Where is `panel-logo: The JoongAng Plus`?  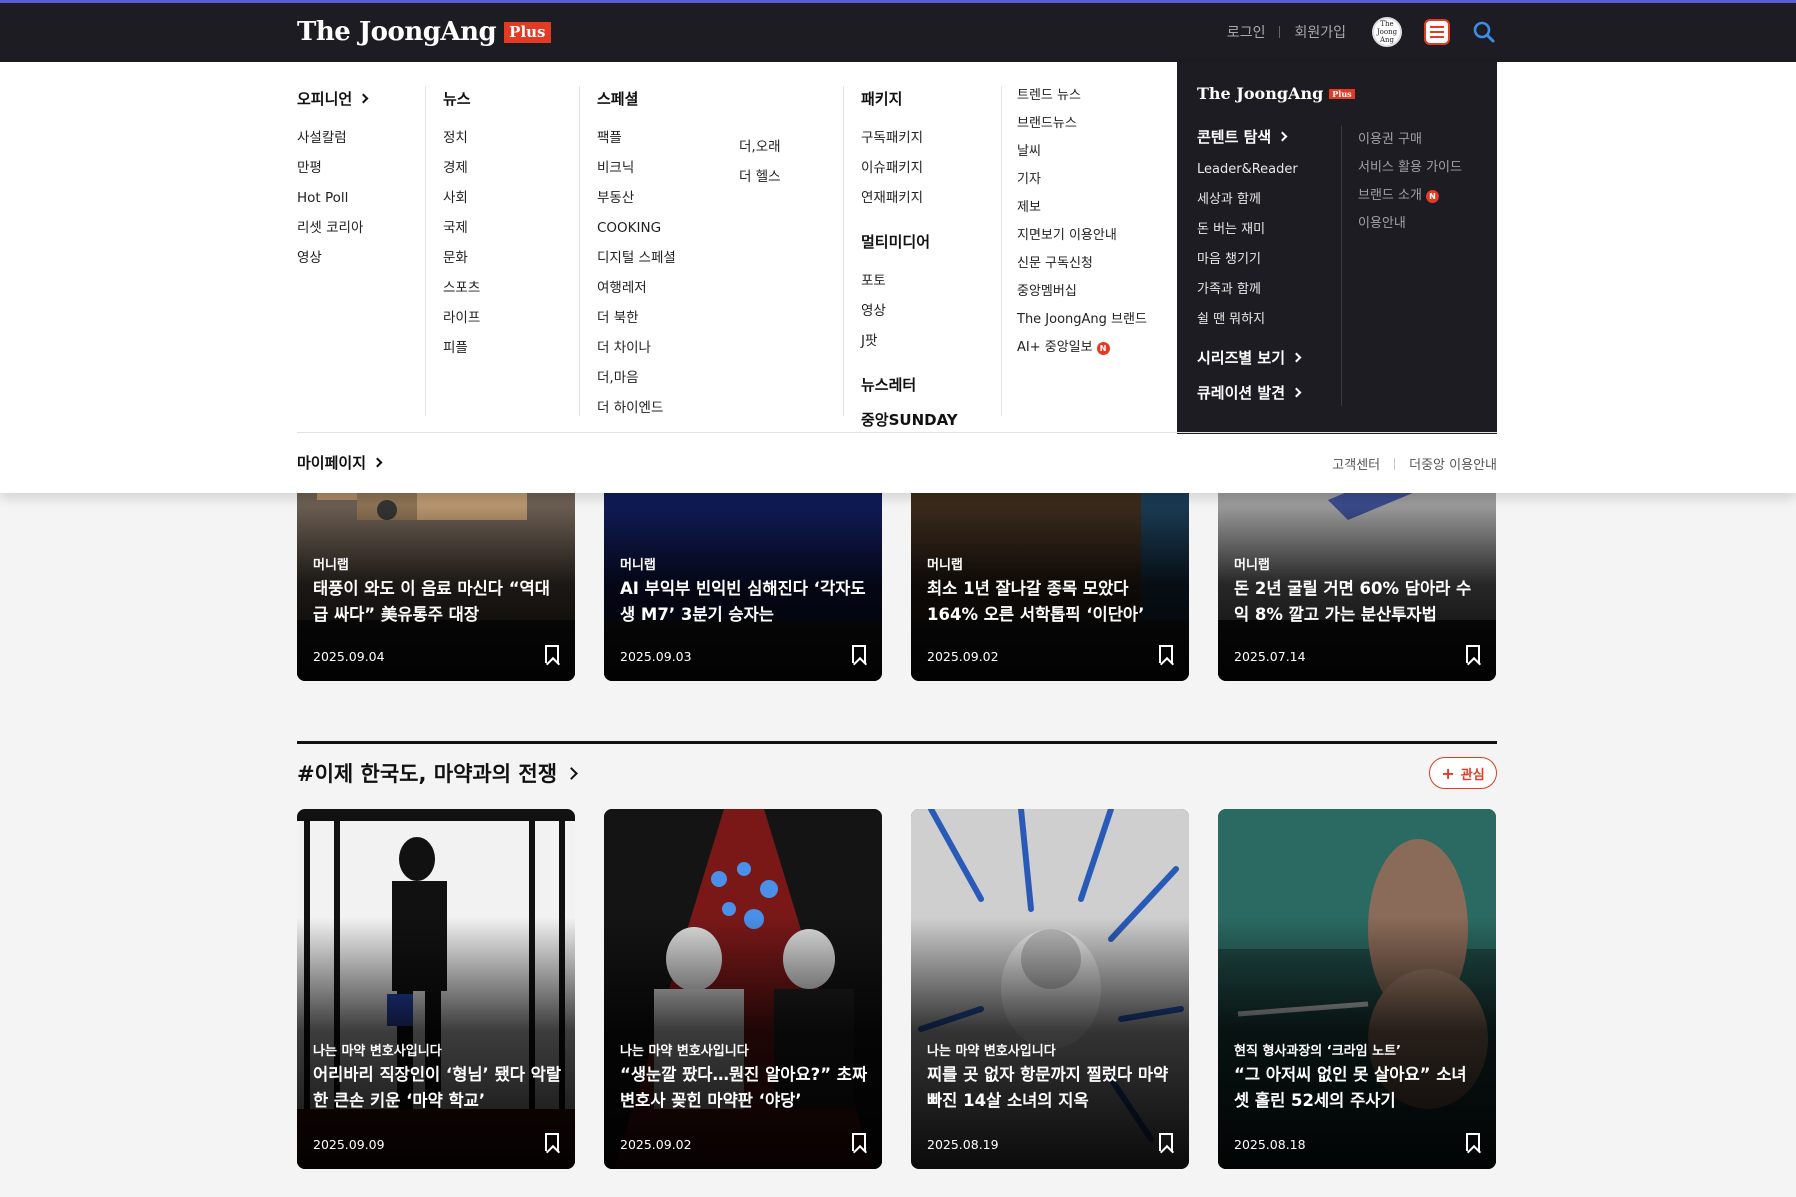 panel-logo: The JoongAng Plus is located at coordinates (1276, 93).